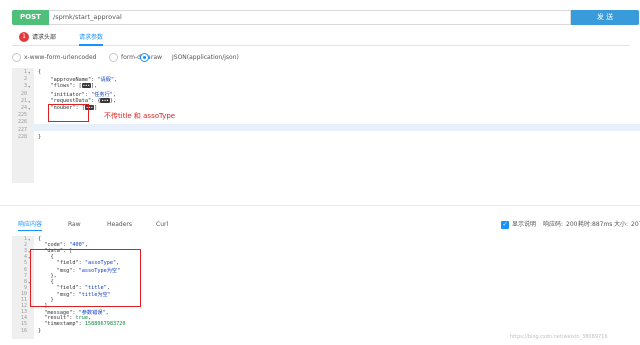 The width and height of the screenshot is (640, 345). Describe the element at coordinates (23, 293) in the screenshot. I see `response-line-number: 10` at that location.